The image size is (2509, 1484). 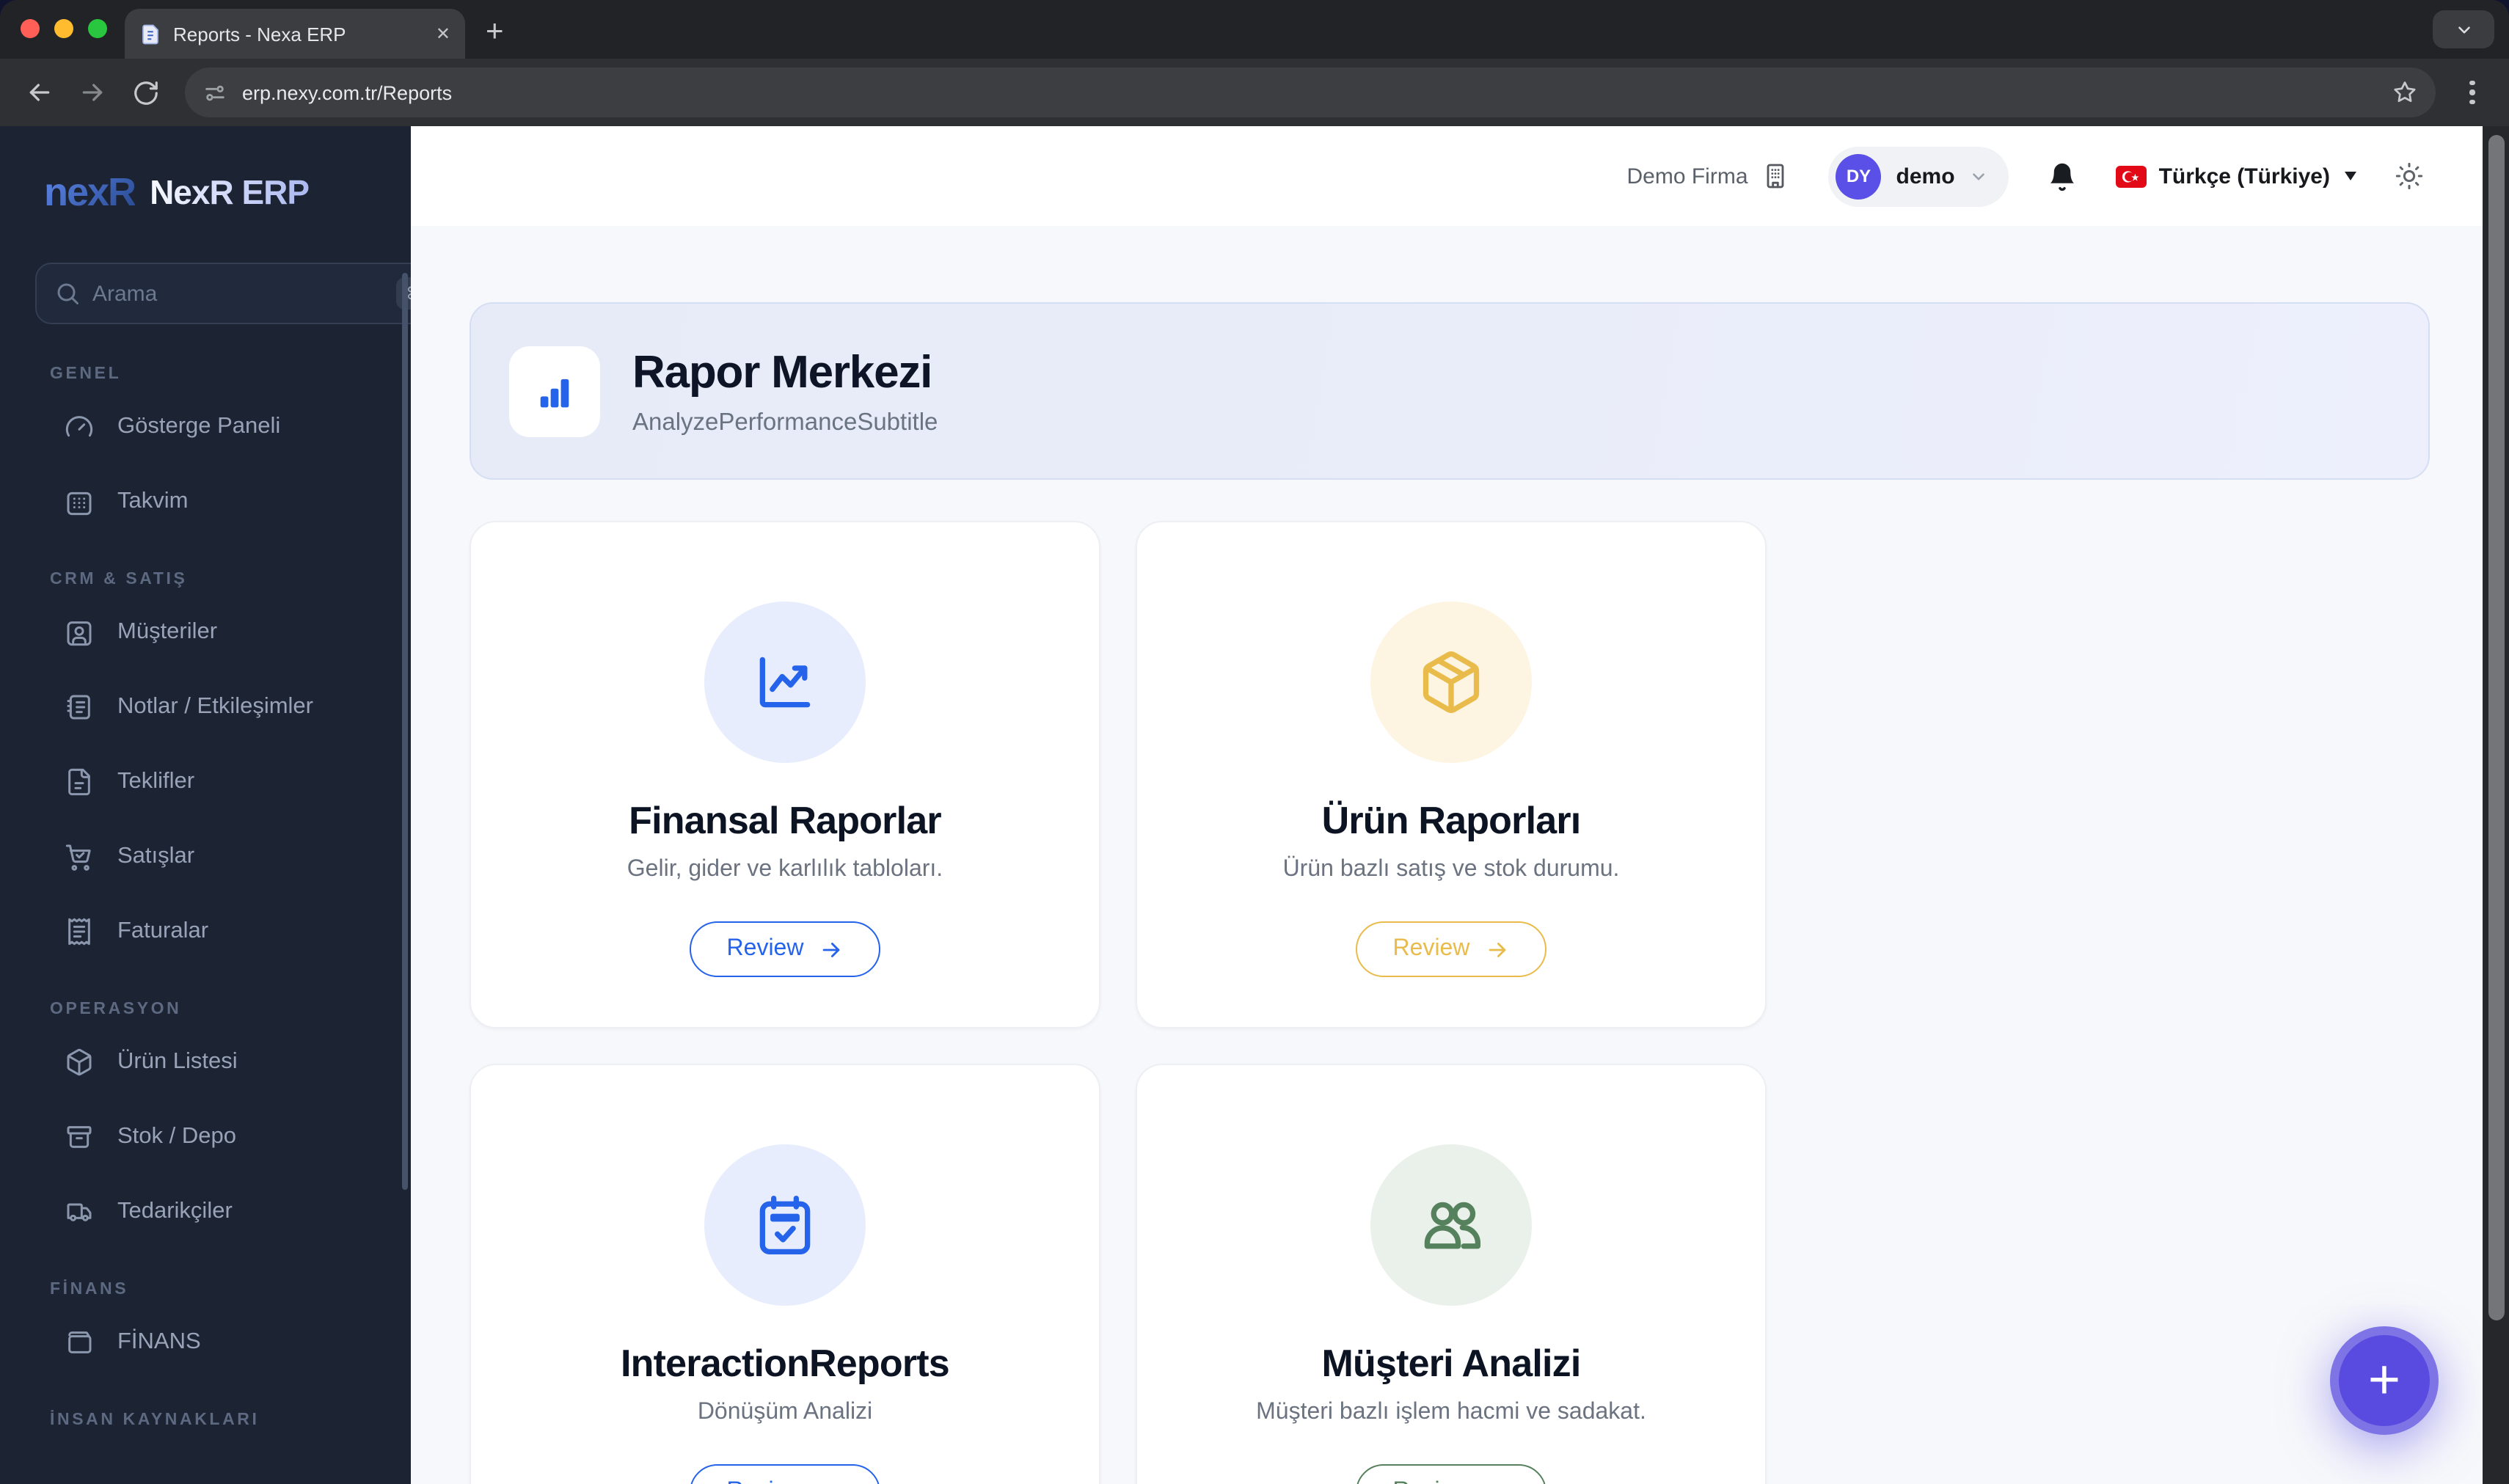 I want to click on sidebar: nexR NexR ERP ⌘K GENEL Gösterge Paneli, so click(x=205, y=805).